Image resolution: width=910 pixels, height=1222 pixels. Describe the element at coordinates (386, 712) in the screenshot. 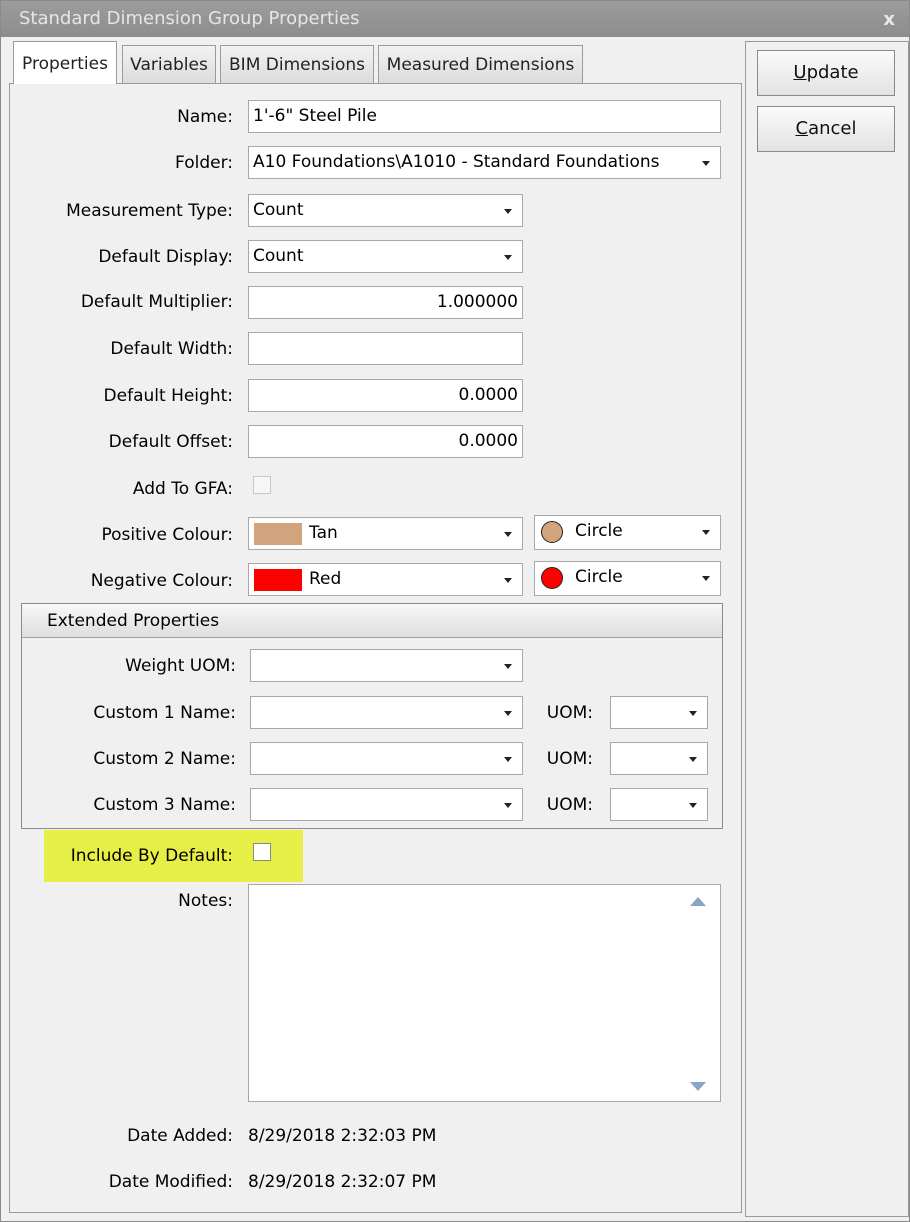

I see `custom-1-name-select` at that location.